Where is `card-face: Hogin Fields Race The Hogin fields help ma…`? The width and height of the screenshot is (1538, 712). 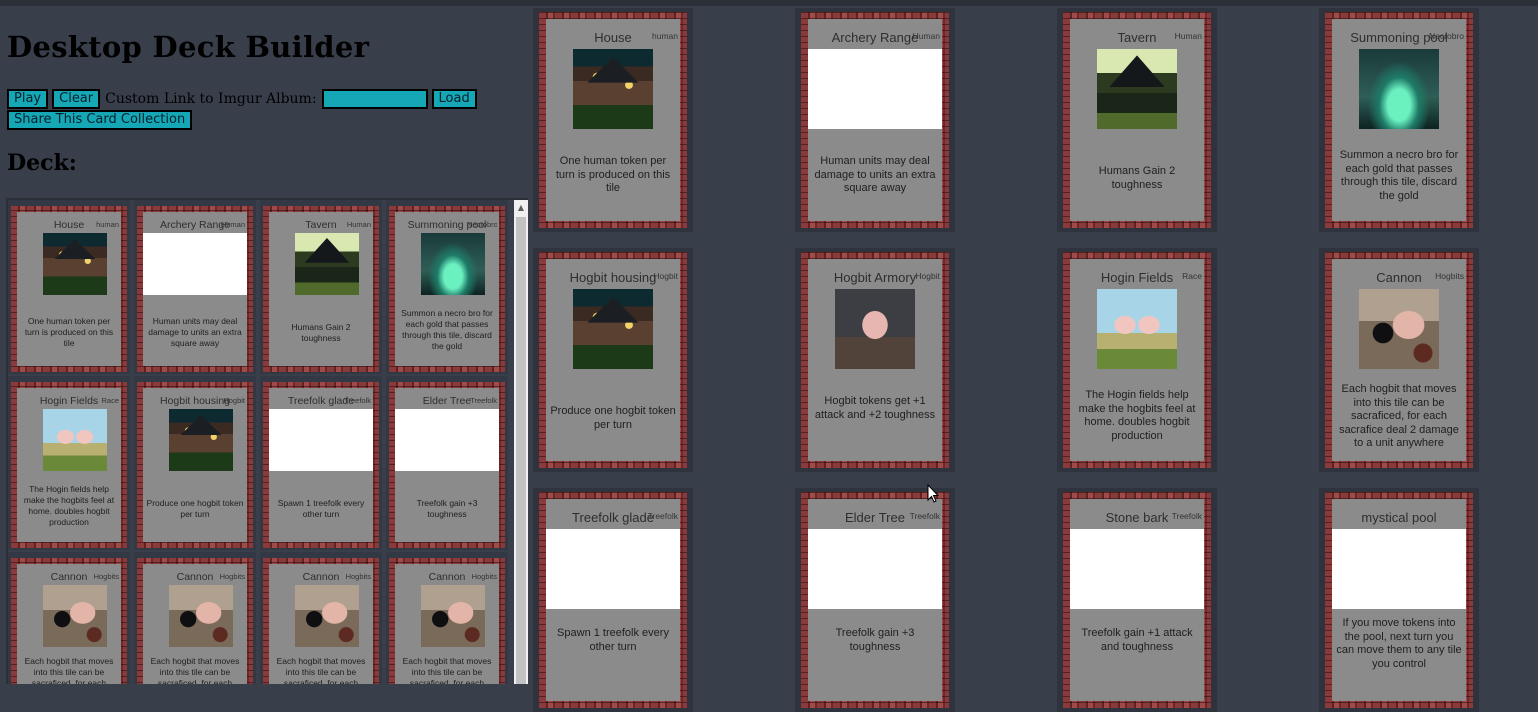 card-face: Hogin Fields Race The Hogin fields help ma… is located at coordinates (69, 465).